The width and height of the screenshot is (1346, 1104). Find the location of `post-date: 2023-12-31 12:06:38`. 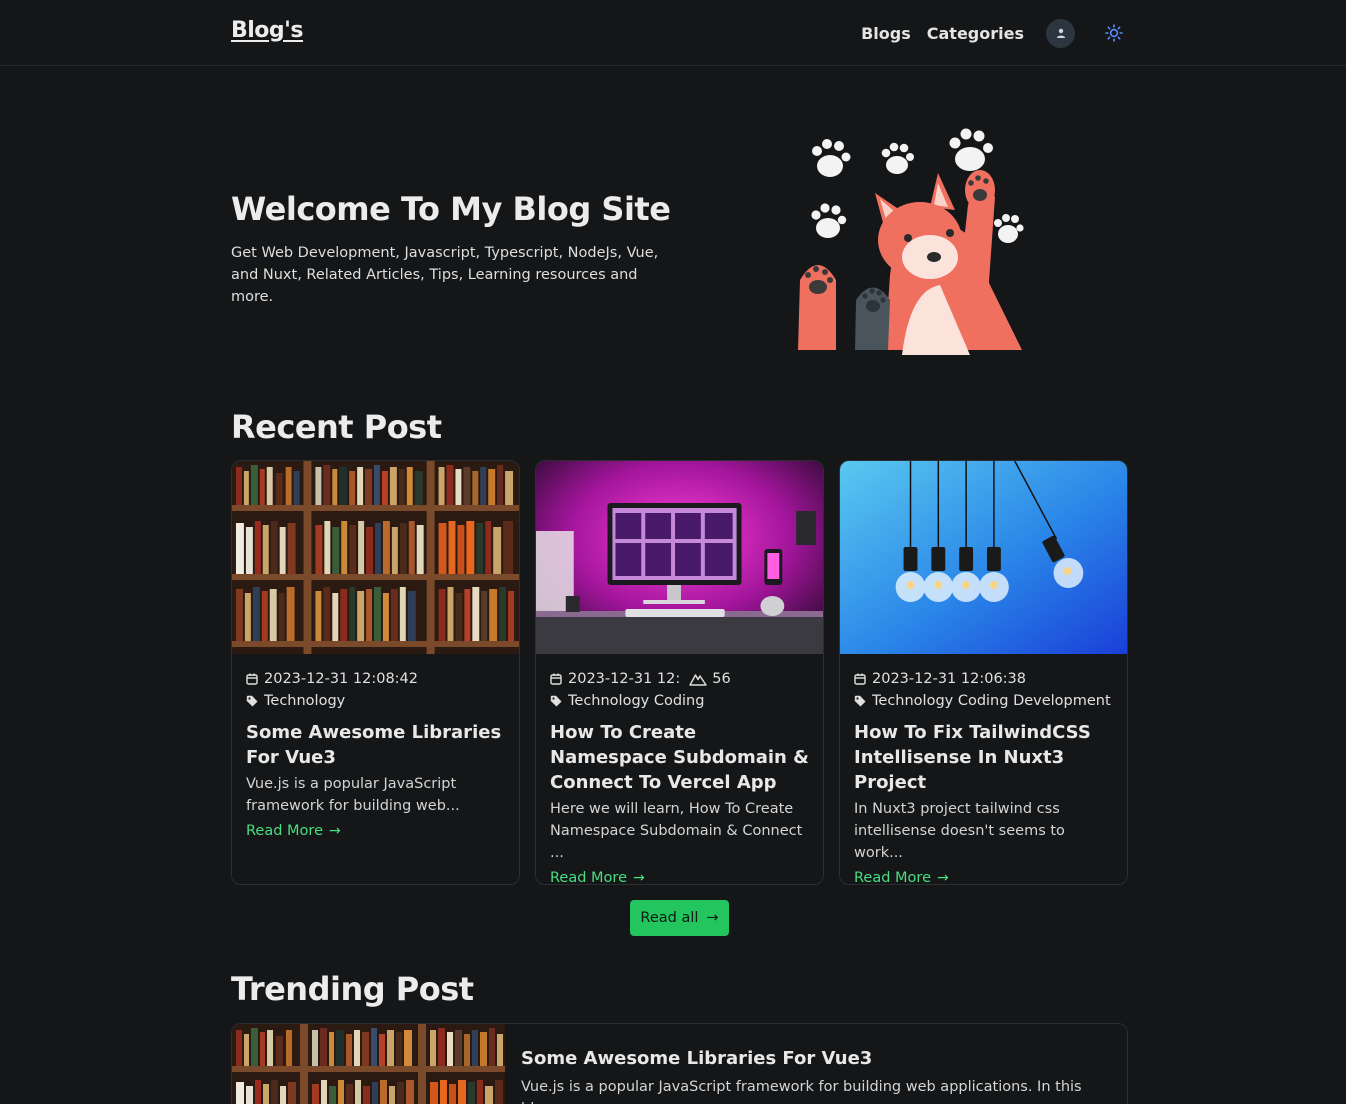

post-date: 2023-12-31 12:06:38 is located at coordinates (983, 679).